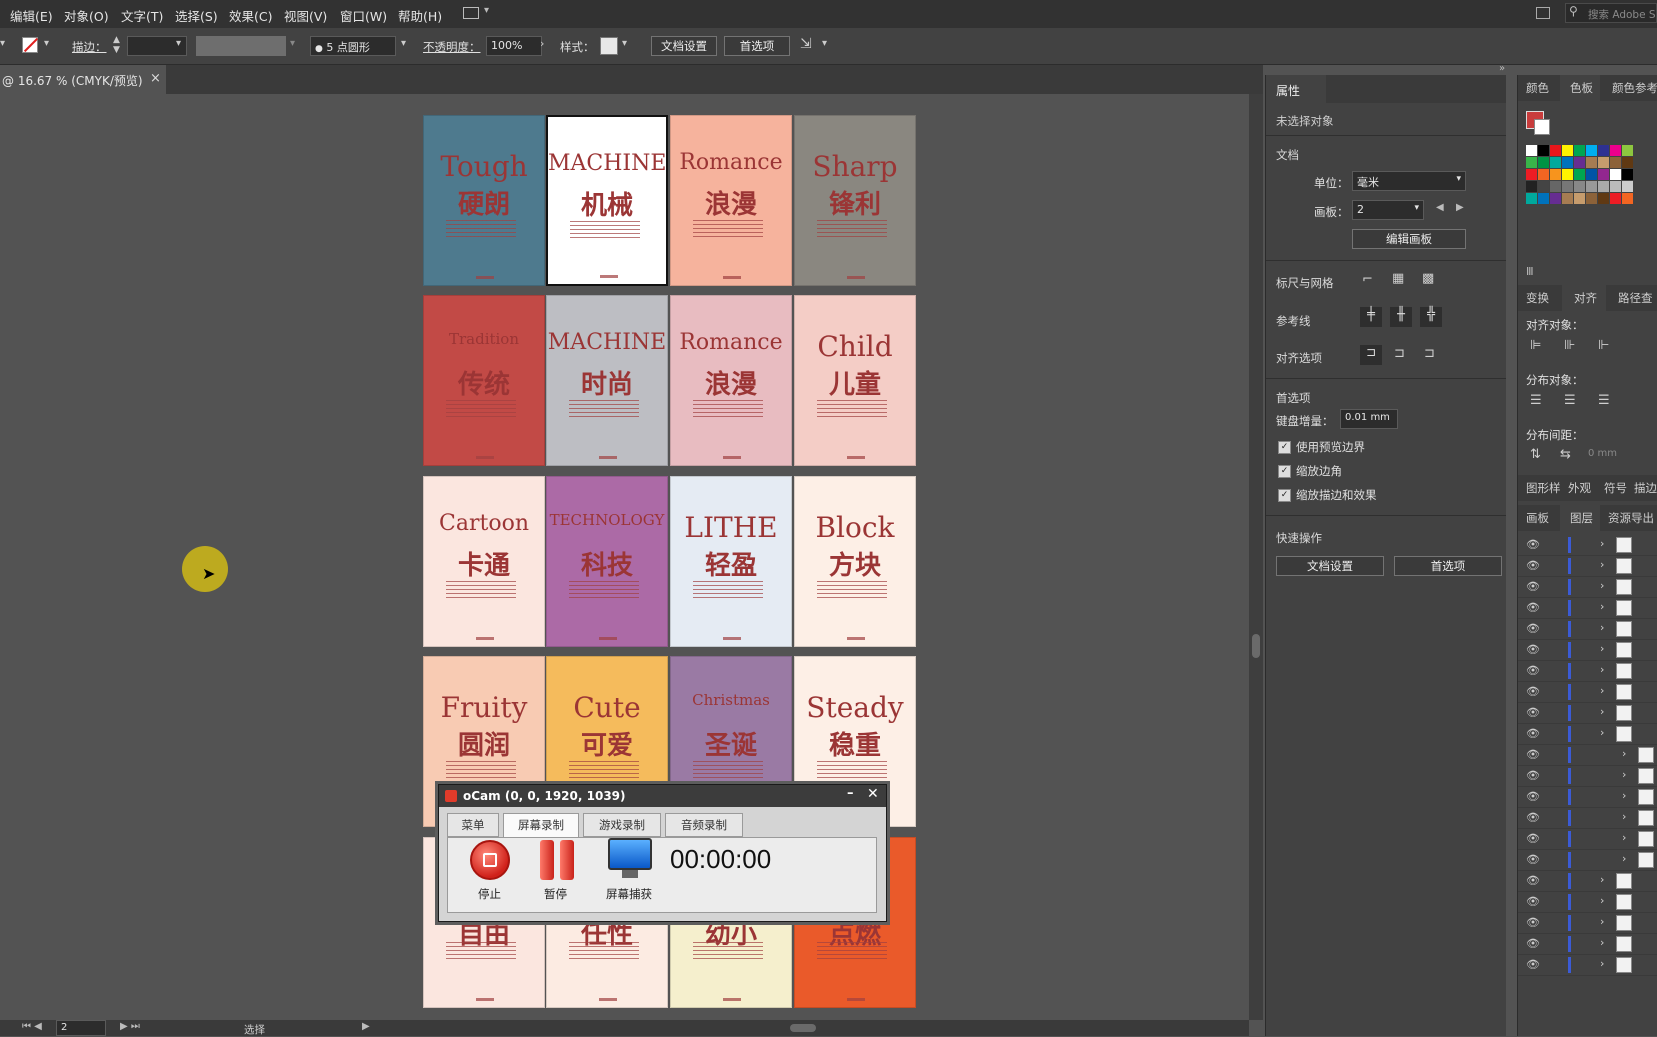  What do you see at coordinates (490, 860) in the screenshot?
I see `stop-record-icon` at bounding box center [490, 860].